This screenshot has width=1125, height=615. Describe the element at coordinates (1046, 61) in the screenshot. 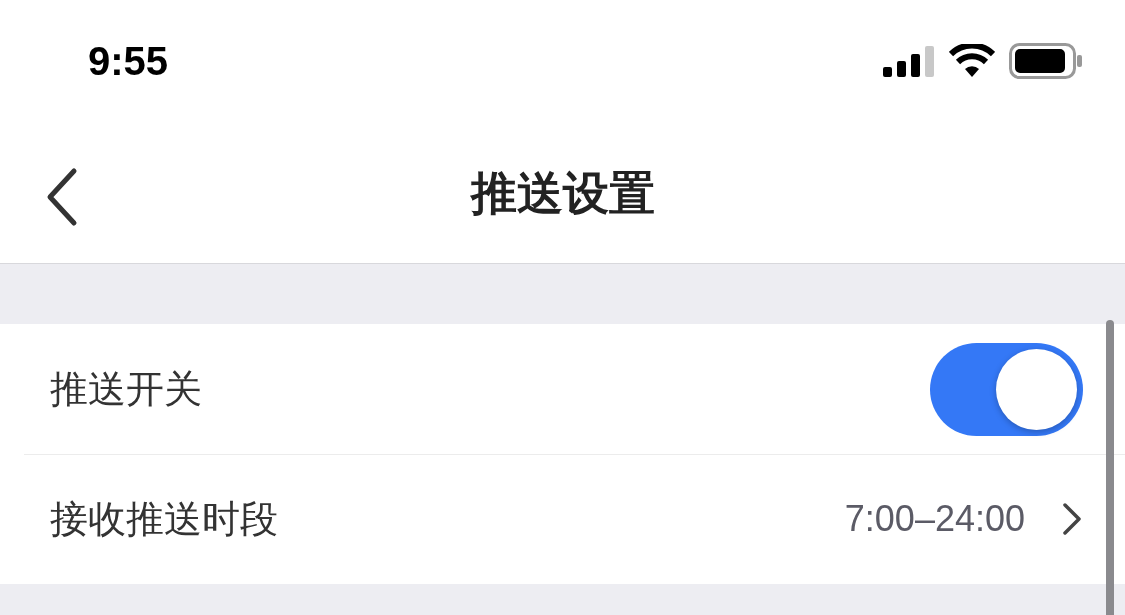

I see `battery-icon` at that location.